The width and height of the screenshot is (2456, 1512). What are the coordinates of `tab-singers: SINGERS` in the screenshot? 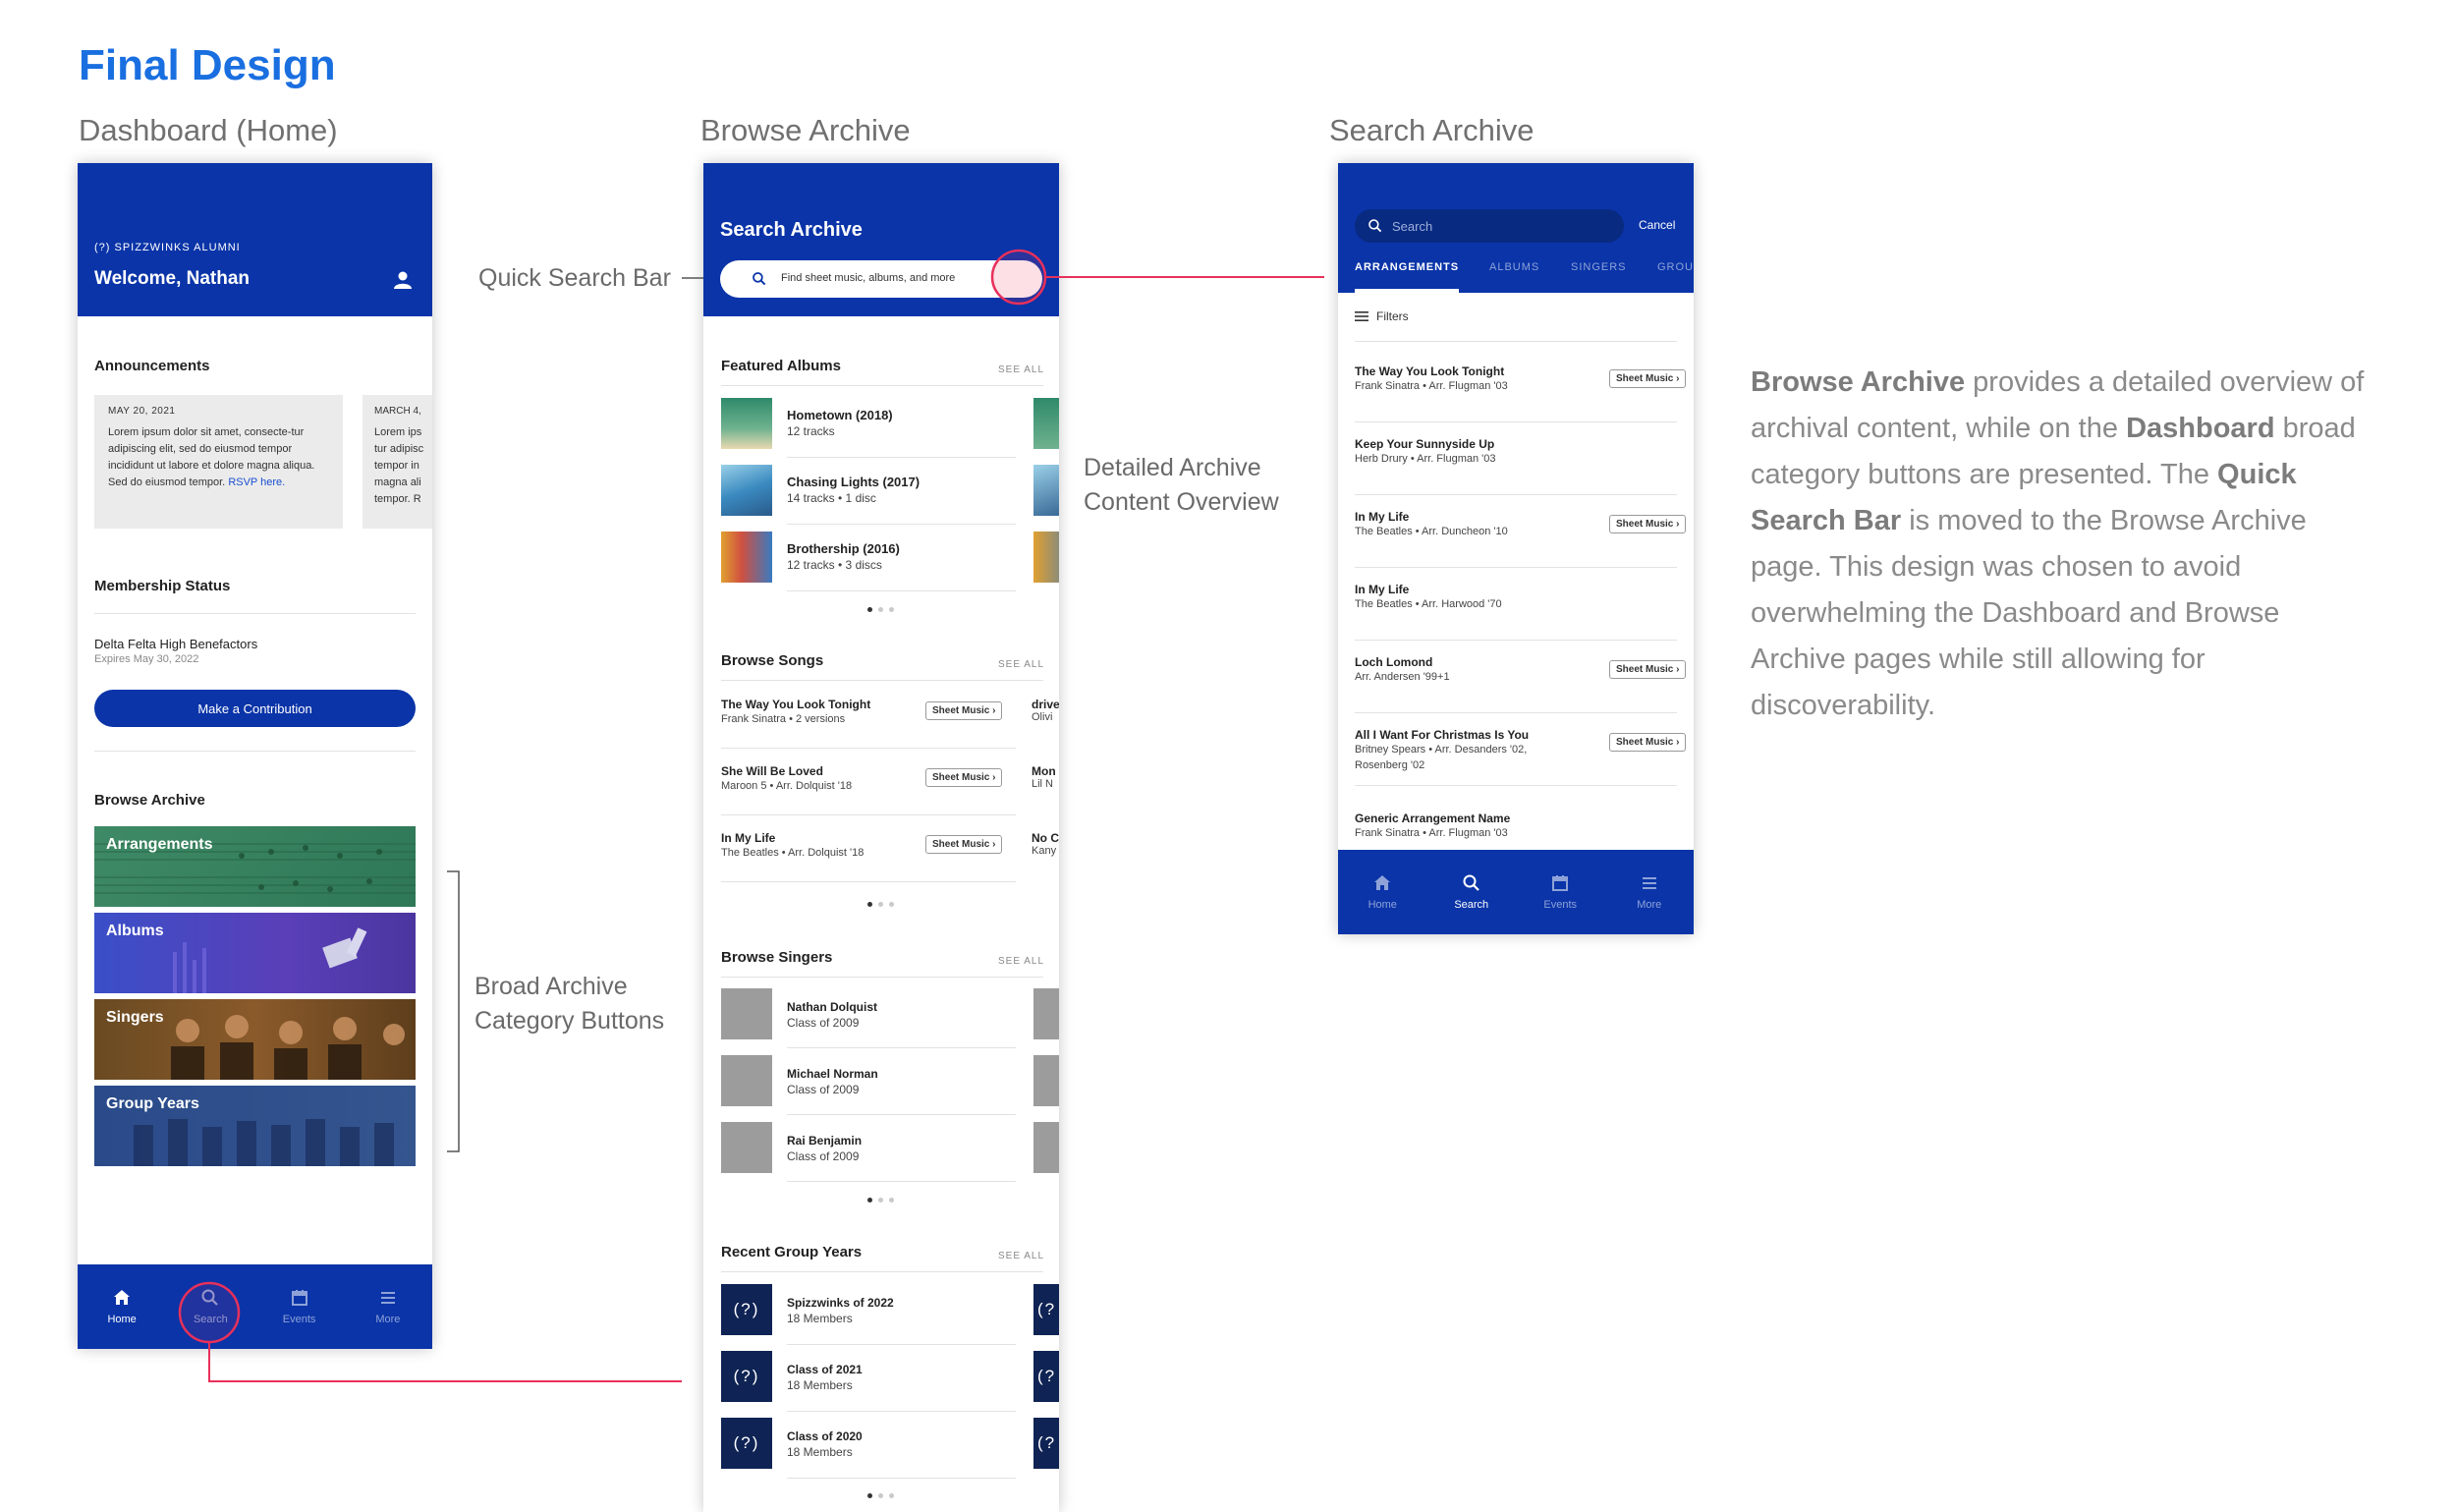 It's located at (1599, 267).